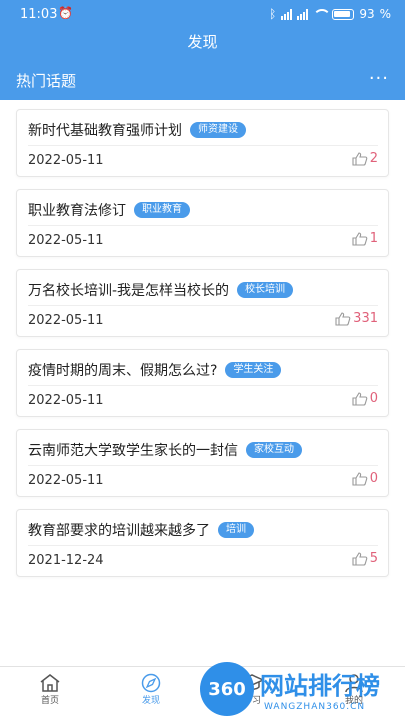 Image resolution: width=405 pixels, height=720 pixels. I want to click on like-button: 5, so click(365, 558).